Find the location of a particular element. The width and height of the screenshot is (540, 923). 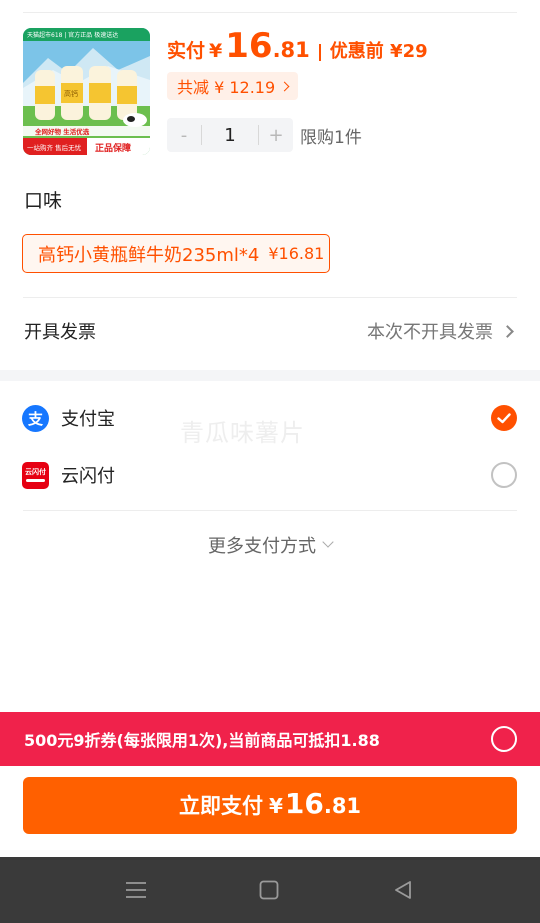

invoice-label: 开具发票 is located at coordinates (60, 332).